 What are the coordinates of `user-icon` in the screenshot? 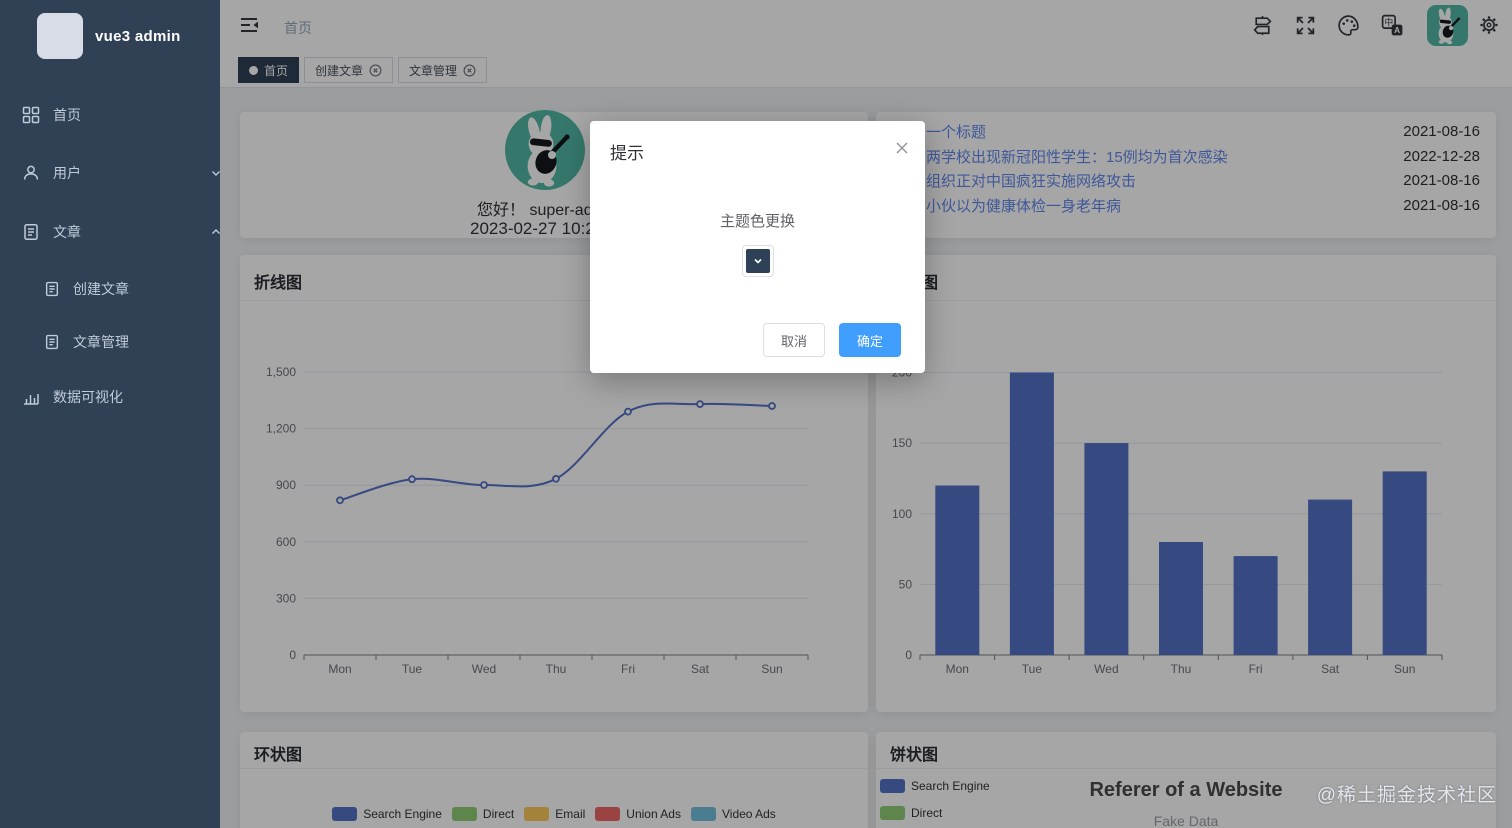 It's located at (31, 173).